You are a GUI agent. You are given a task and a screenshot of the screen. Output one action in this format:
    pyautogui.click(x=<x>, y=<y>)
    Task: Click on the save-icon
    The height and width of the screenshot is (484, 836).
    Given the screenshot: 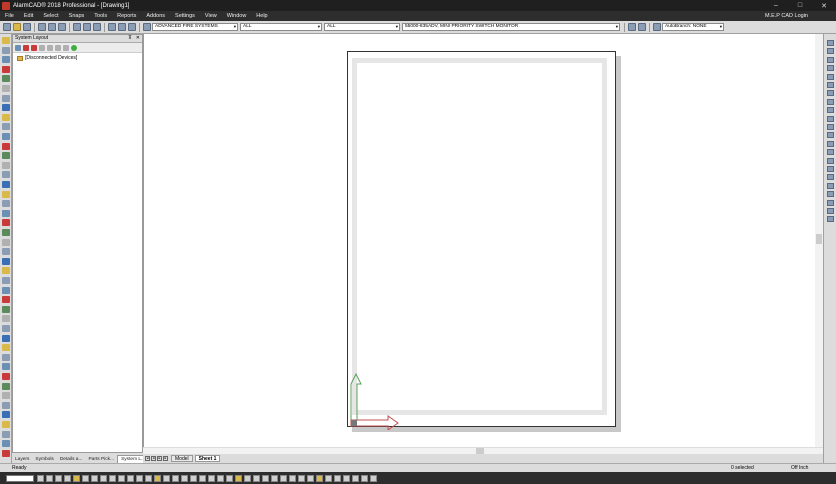 What is the action you would take?
    pyautogui.click(x=27, y=27)
    